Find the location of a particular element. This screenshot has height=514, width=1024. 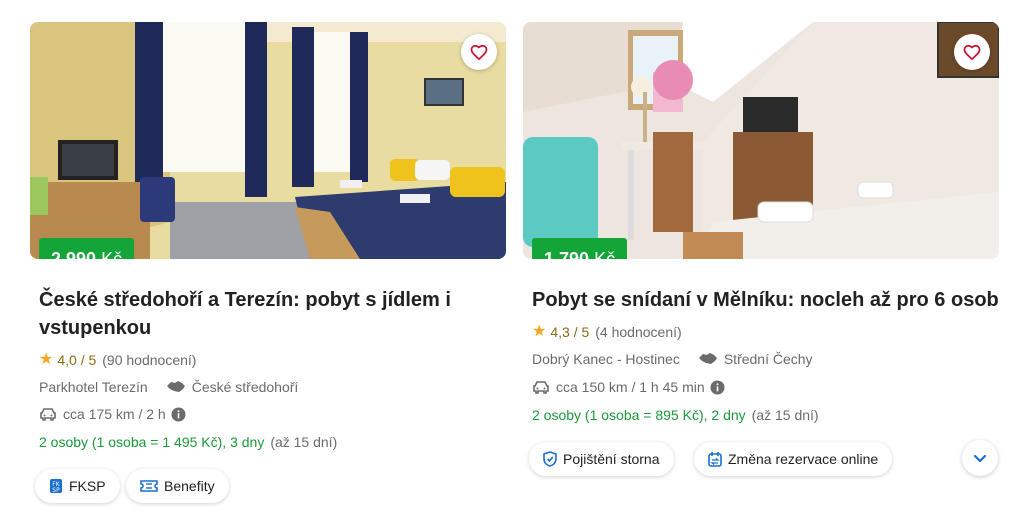

distance-row: cca 150 km / 1 h 45 min is located at coordinates (631, 387).